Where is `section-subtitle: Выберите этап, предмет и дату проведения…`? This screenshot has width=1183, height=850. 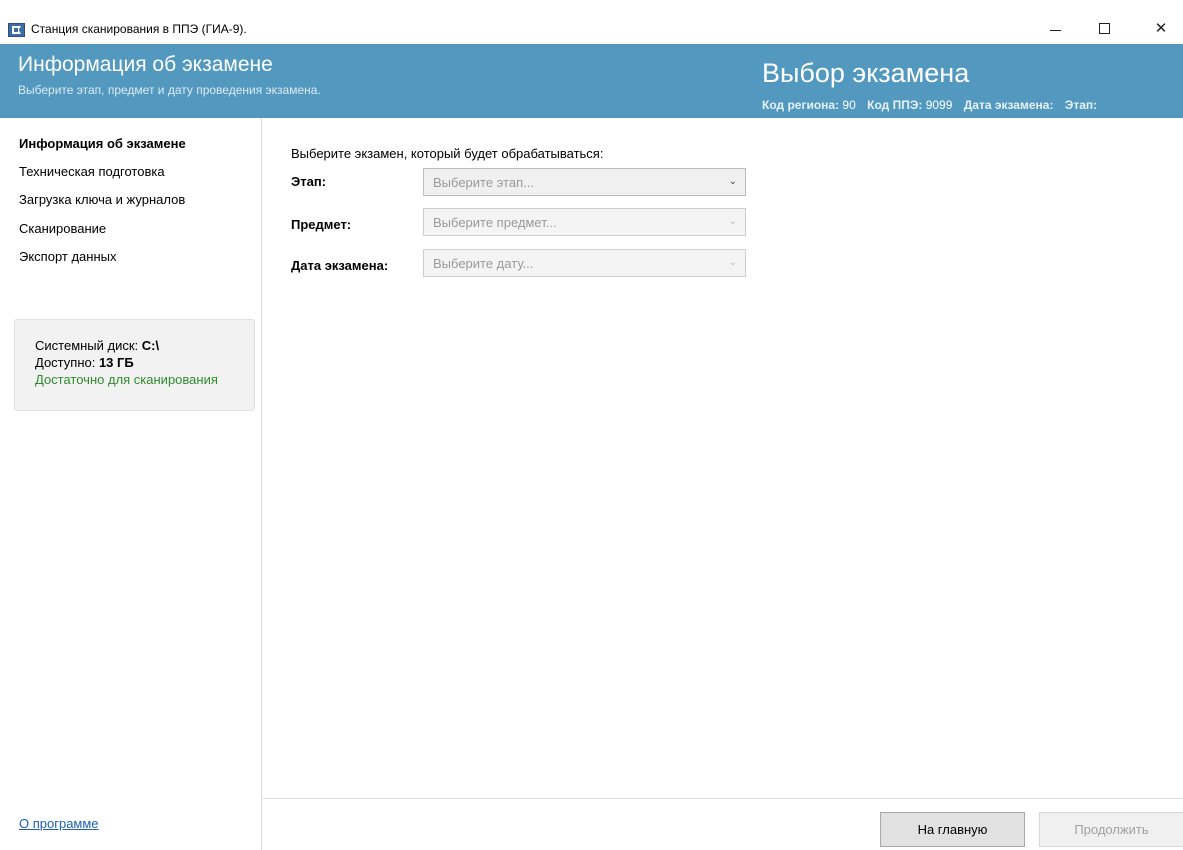 section-subtitle: Выберите этап, предмет и дату проведения… is located at coordinates (169, 90).